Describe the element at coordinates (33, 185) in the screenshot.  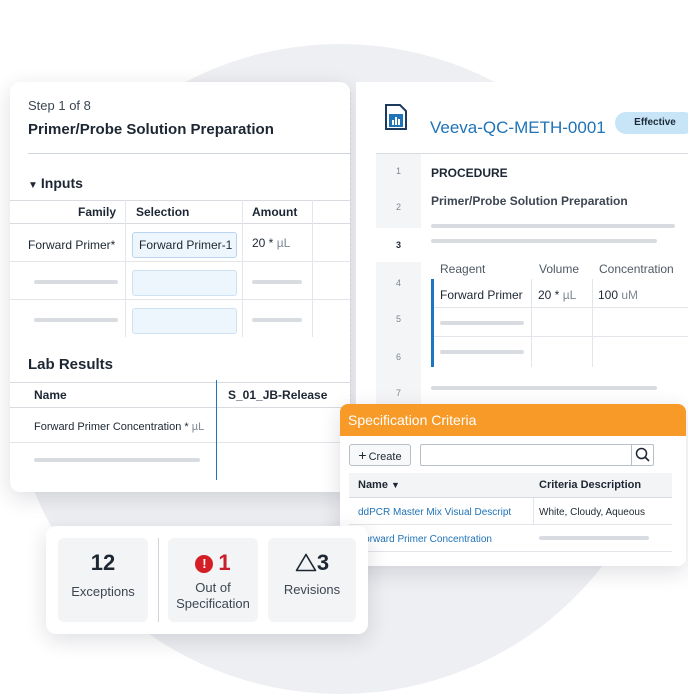
I see `chevron-down-icon: ▼` at that location.